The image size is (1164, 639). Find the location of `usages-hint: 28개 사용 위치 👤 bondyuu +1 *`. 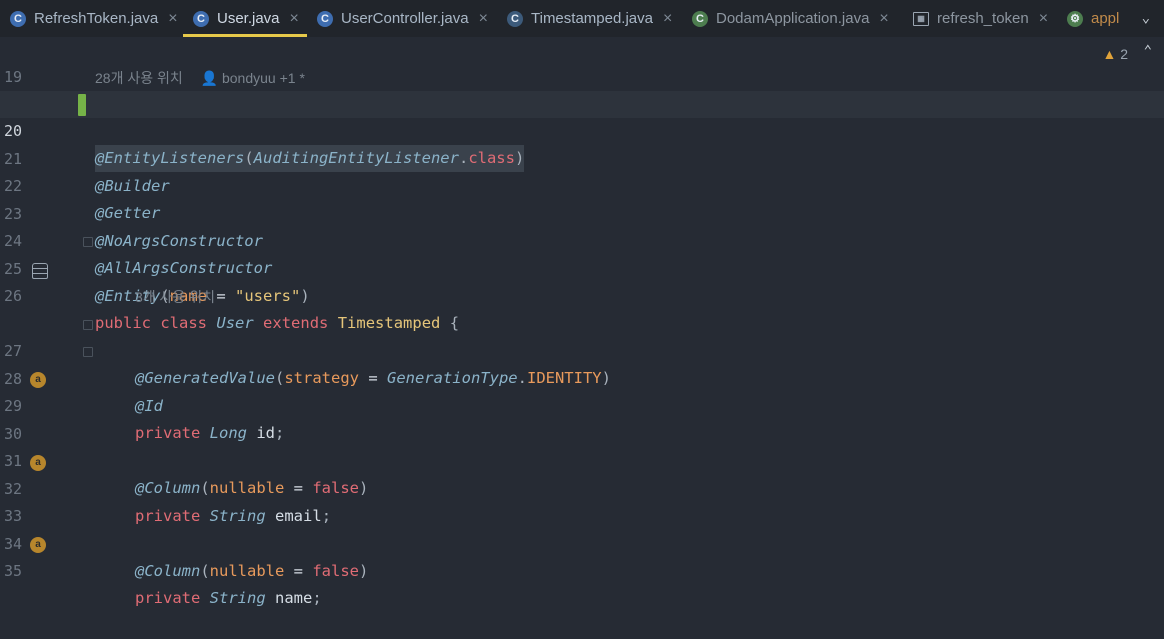

usages-hint: 28개 사용 위치 👤 bondyuu +1 * is located at coordinates (200, 78).